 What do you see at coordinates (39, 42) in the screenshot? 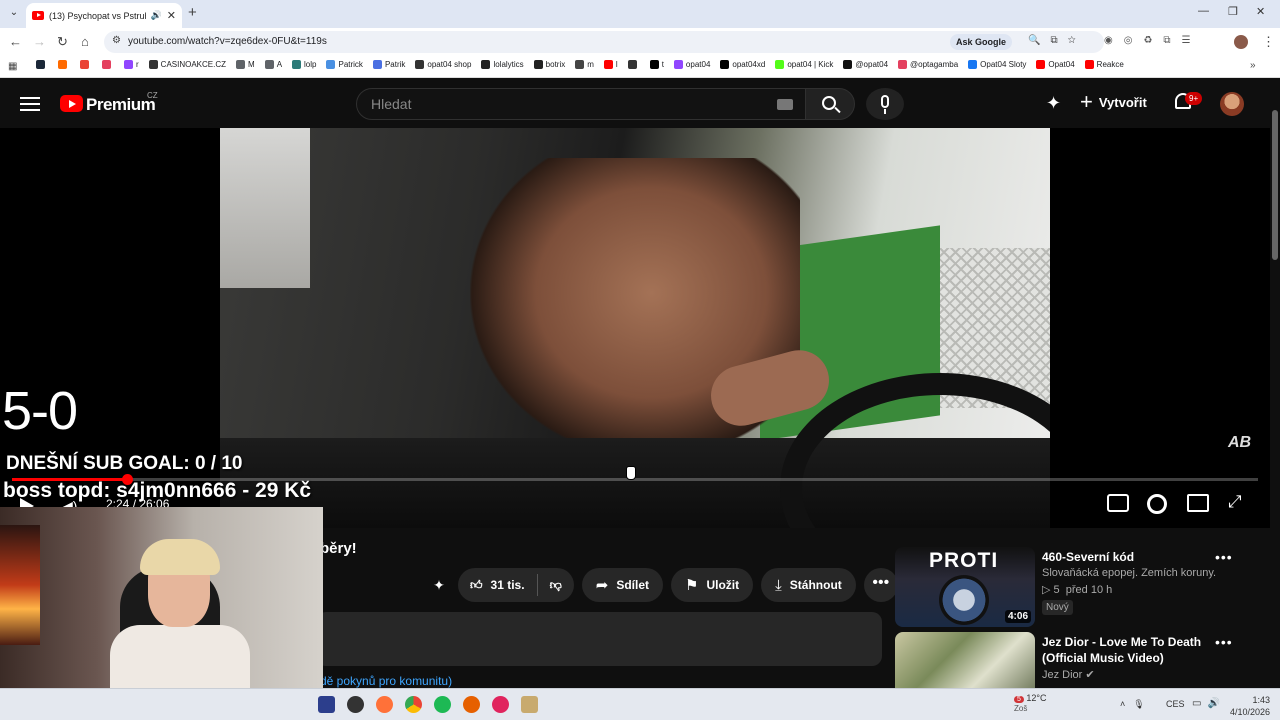
I see `forward-icon: →` at bounding box center [39, 42].